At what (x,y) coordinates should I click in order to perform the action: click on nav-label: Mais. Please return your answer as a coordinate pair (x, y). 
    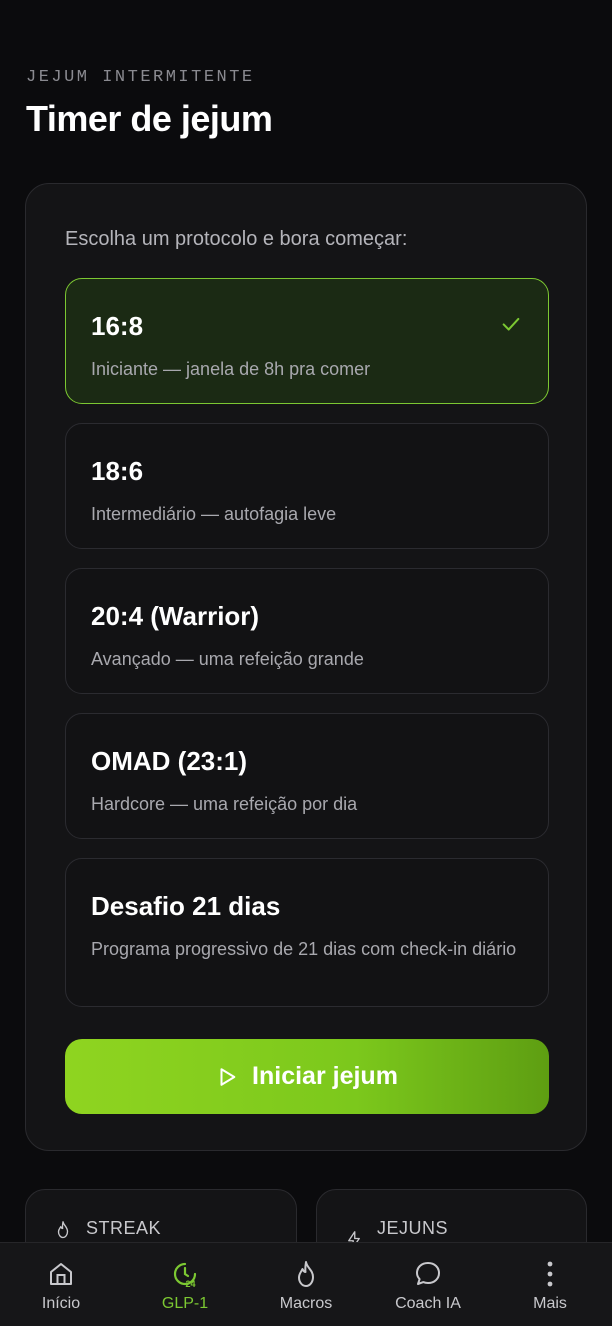
    Looking at the image, I should click on (550, 1303).